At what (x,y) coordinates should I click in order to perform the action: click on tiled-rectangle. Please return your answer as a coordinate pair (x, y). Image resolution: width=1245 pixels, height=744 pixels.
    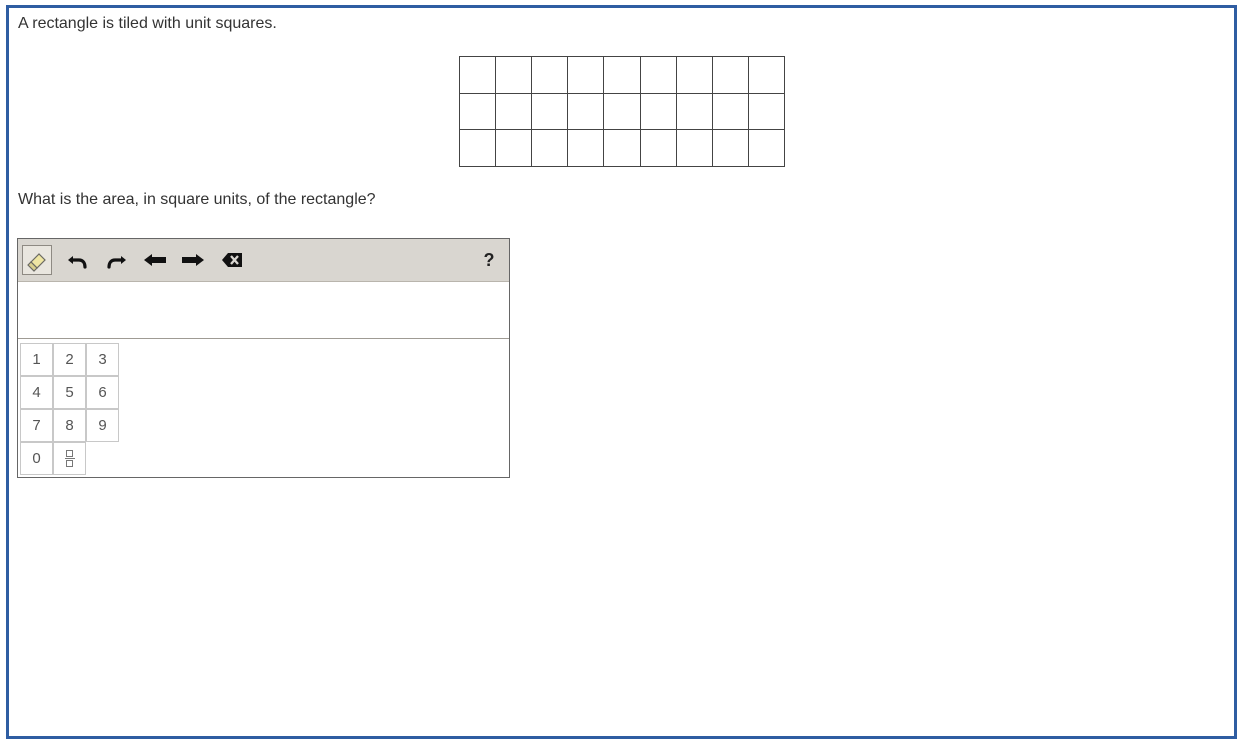
    Looking at the image, I should click on (622, 111).